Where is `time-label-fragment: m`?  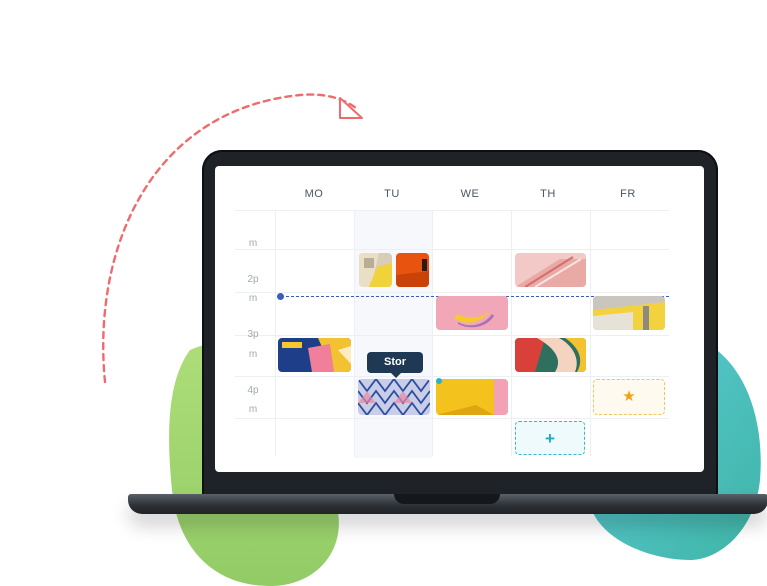 time-label-fragment: m is located at coordinates (253, 243).